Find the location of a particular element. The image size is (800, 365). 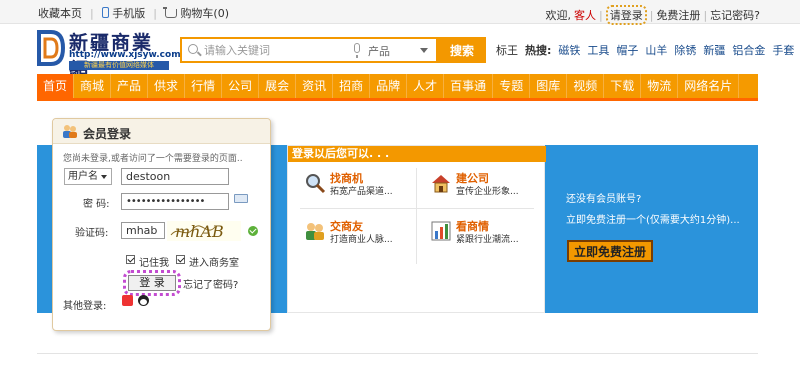

nav-item-investment: 招商 is located at coordinates (352, 86).